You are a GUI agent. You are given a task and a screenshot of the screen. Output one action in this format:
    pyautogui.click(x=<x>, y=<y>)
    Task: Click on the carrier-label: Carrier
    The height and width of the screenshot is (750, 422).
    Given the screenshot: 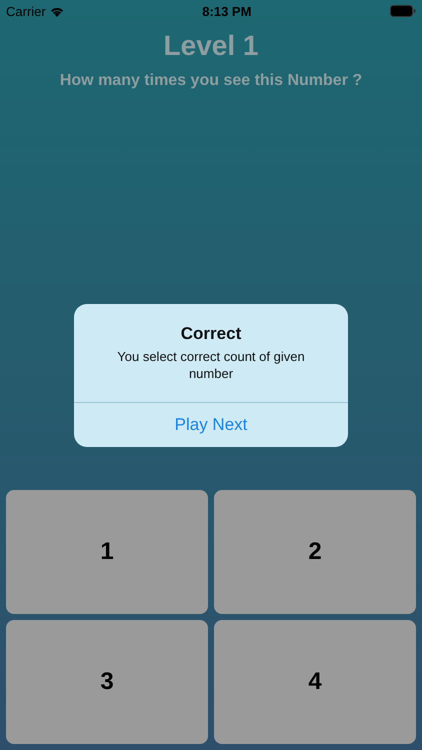 What is the action you would take?
    pyautogui.click(x=26, y=11)
    